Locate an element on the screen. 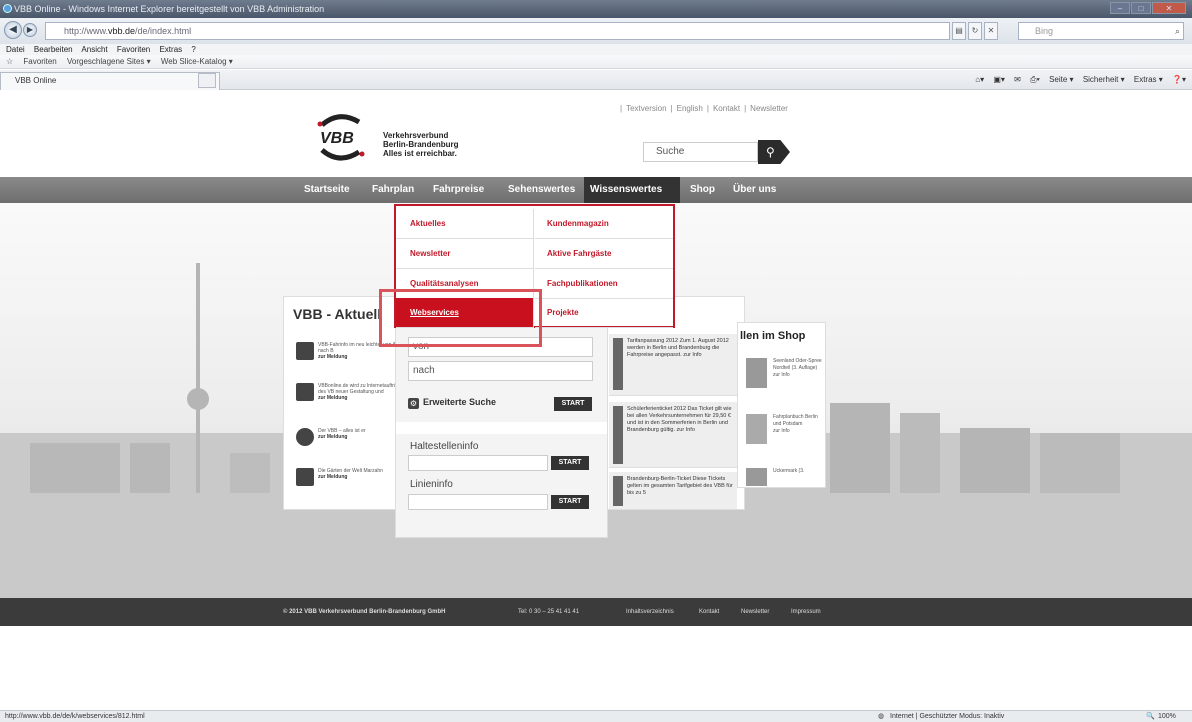  news-tower-icon is located at coordinates (305, 477).